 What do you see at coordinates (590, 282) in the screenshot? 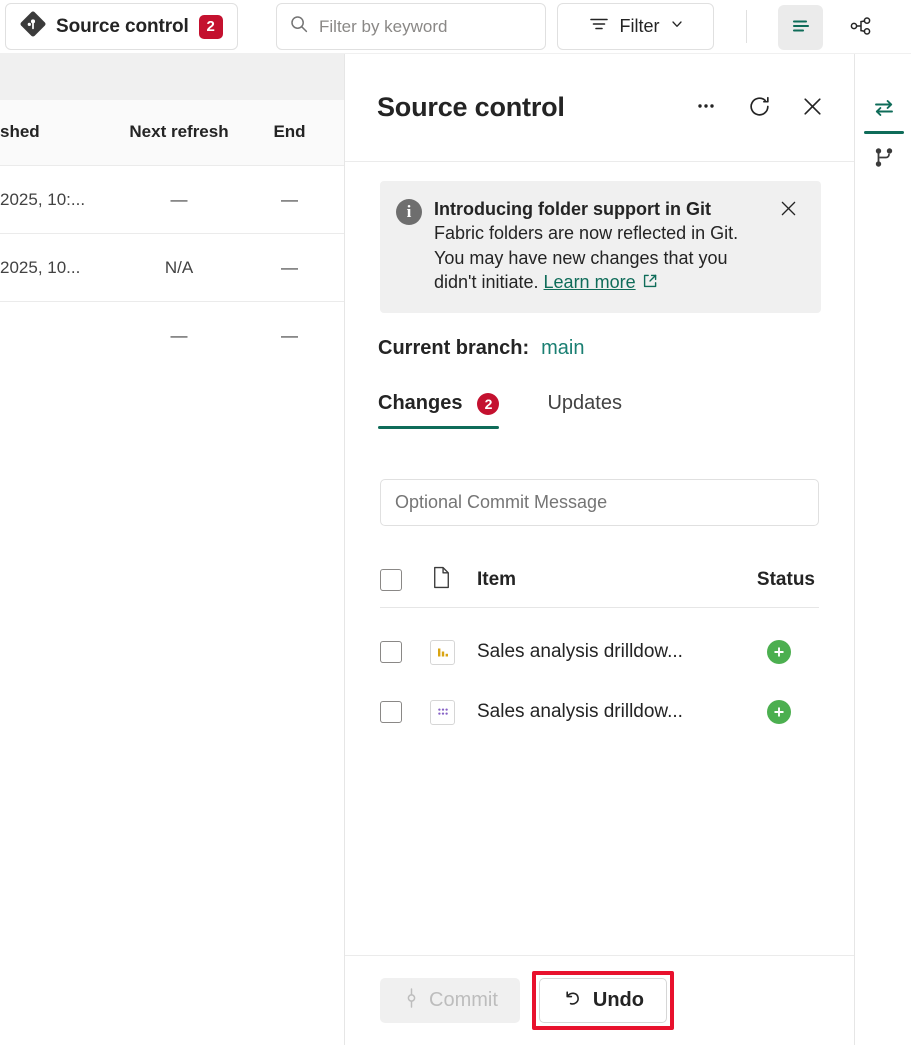
I see `learn-more-link: Learn more` at bounding box center [590, 282].